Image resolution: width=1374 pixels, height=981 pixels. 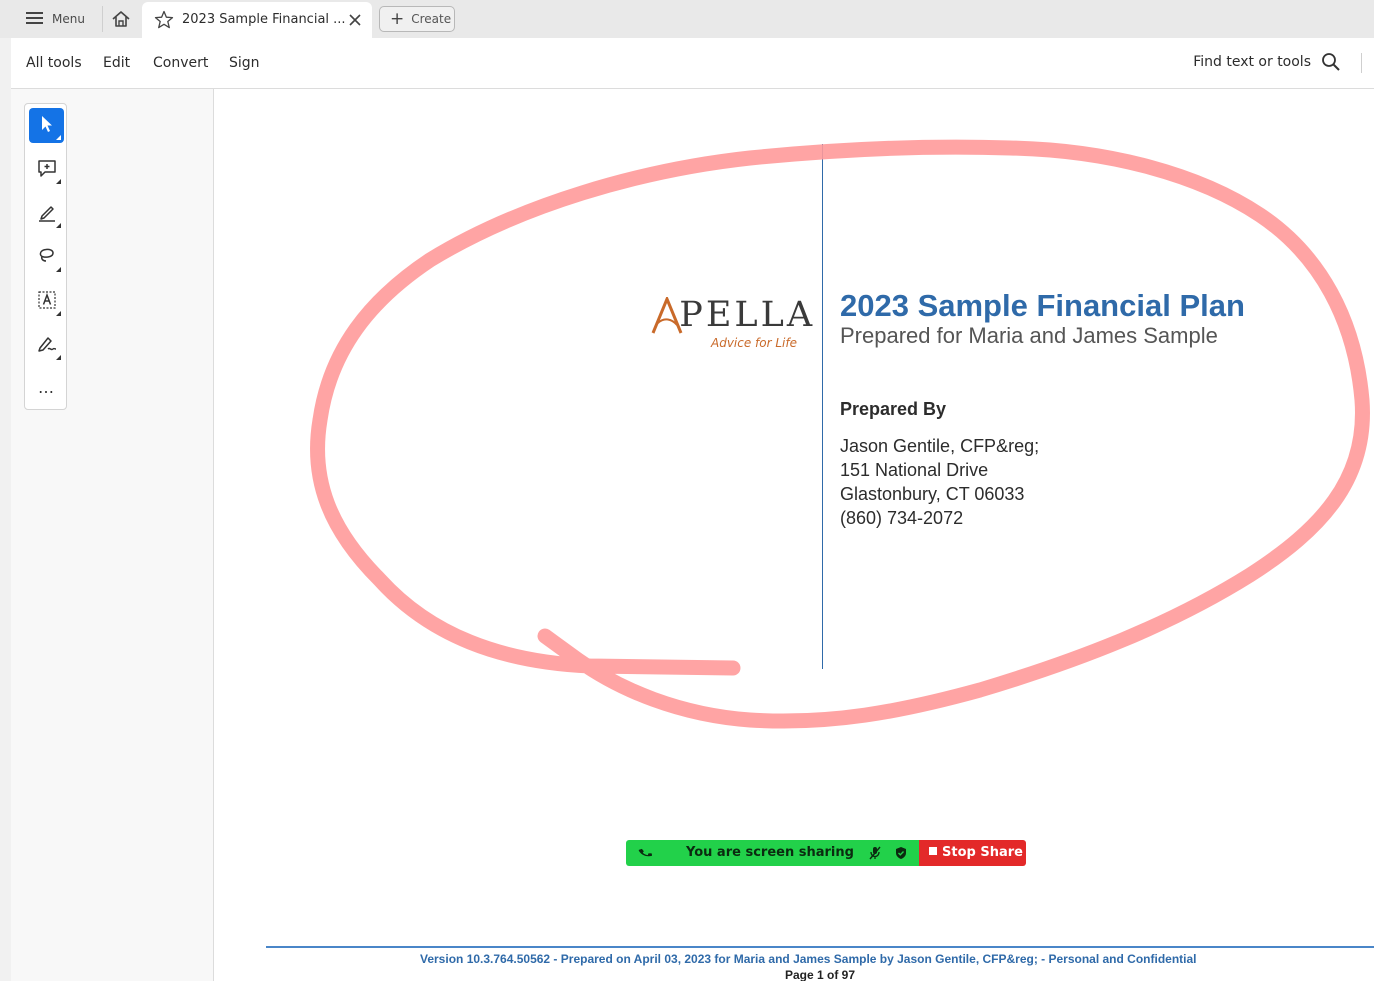 What do you see at coordinates (1331, 64) in the screenshot?
I see `search-icon` at bounding box center [1331, 64].